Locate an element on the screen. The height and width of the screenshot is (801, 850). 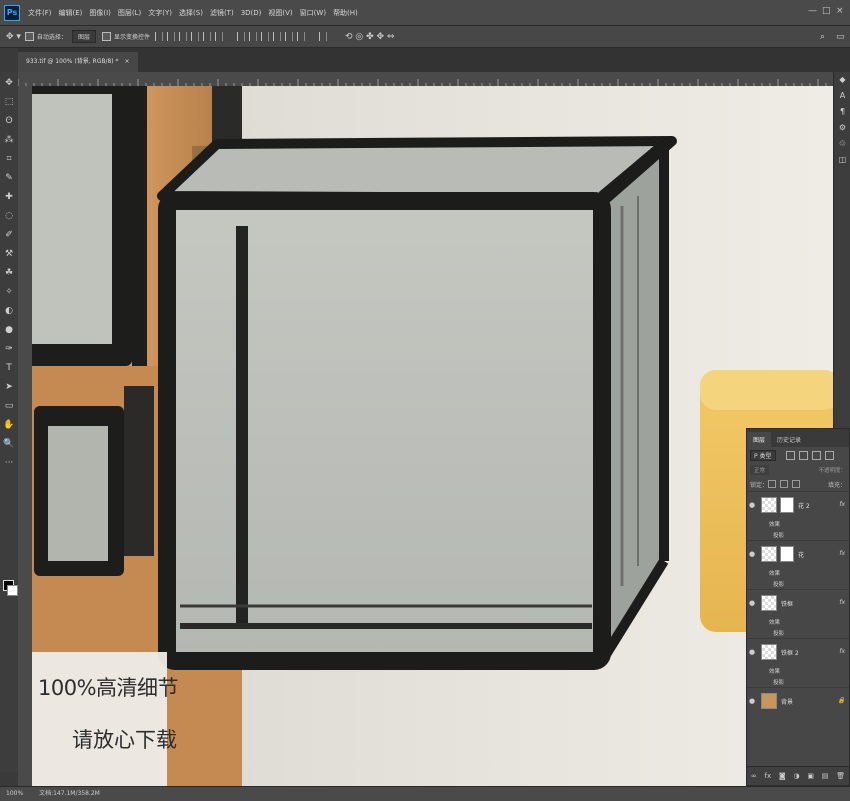
auto-align-icon is located at coordinates (322, 36).